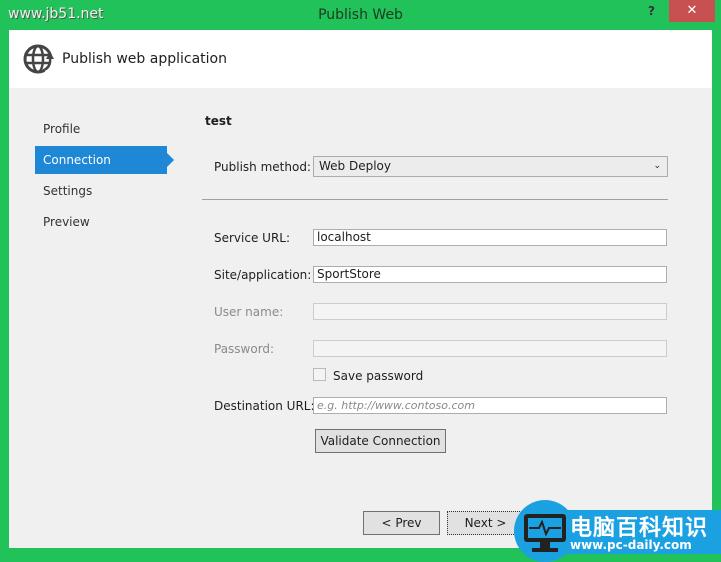 The height and width of the screenshot is (562, 721). What do you see at coordinates (545, 533) in the screenshot?
I see `monitor-icon` at bounding box center [545, 533].